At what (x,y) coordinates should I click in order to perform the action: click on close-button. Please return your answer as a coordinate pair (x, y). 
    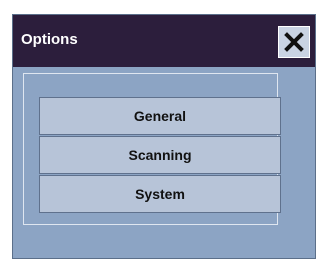
    Looking at the image, I should click on (294, 42).